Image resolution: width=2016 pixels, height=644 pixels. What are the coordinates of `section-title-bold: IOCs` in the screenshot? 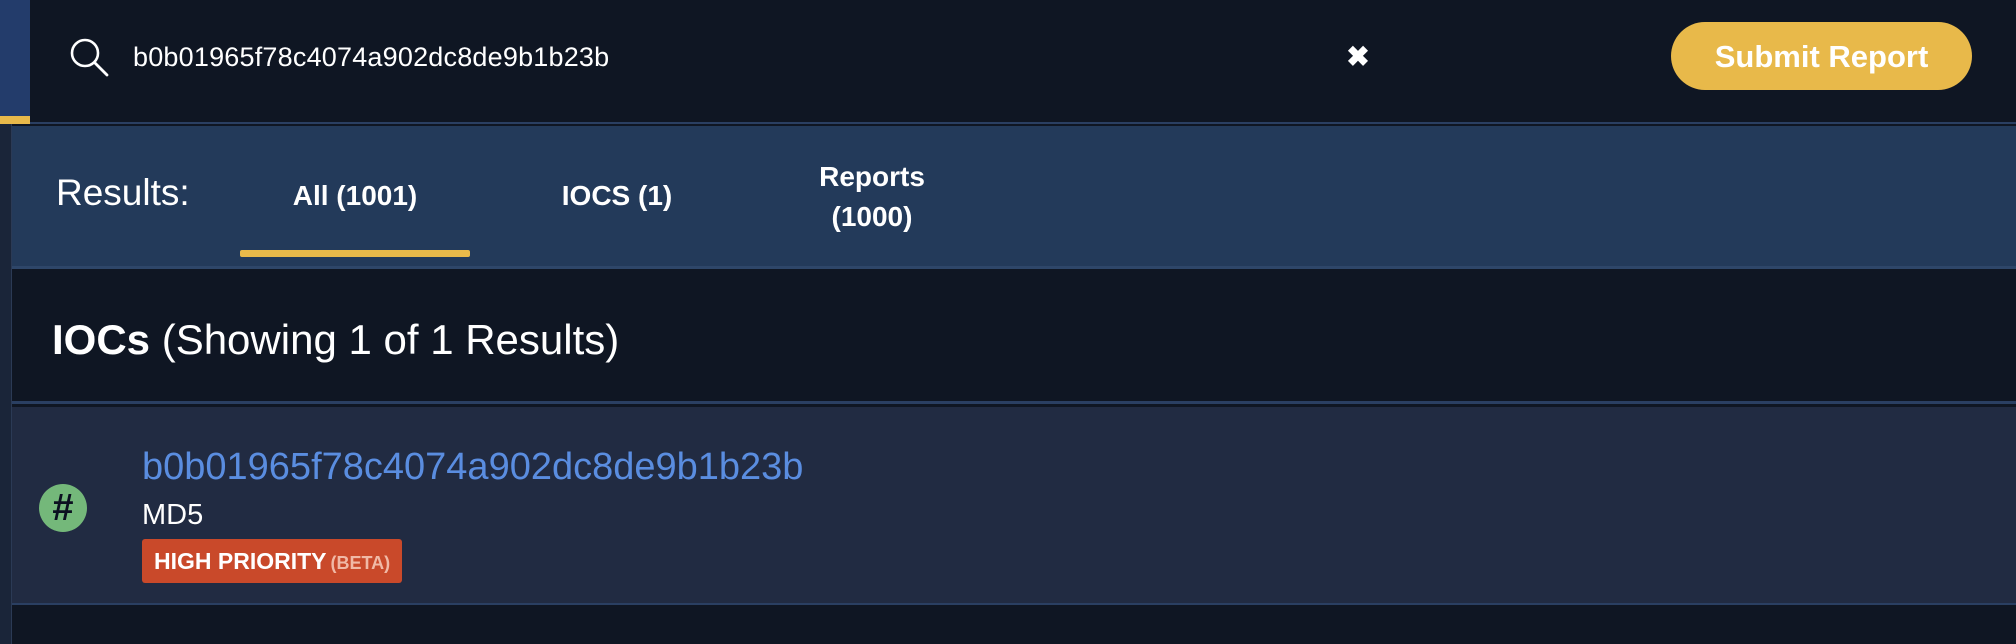 It's located at (101, 339).